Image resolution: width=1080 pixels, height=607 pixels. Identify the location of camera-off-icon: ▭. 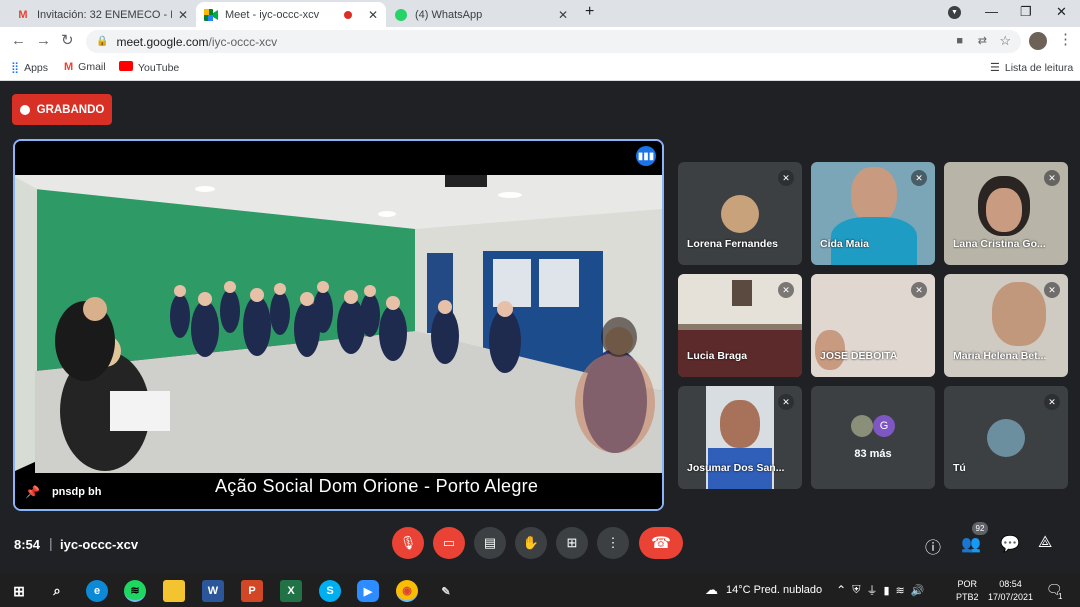
(449, 542).